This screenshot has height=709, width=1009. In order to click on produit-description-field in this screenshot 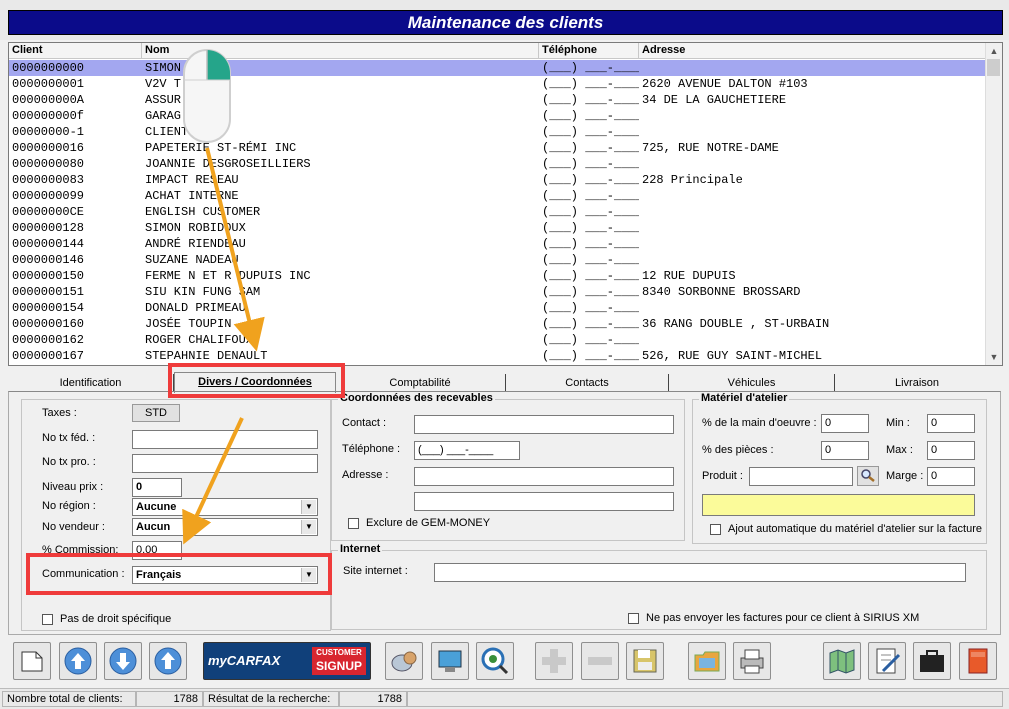, I will do `click(838, 505)`.